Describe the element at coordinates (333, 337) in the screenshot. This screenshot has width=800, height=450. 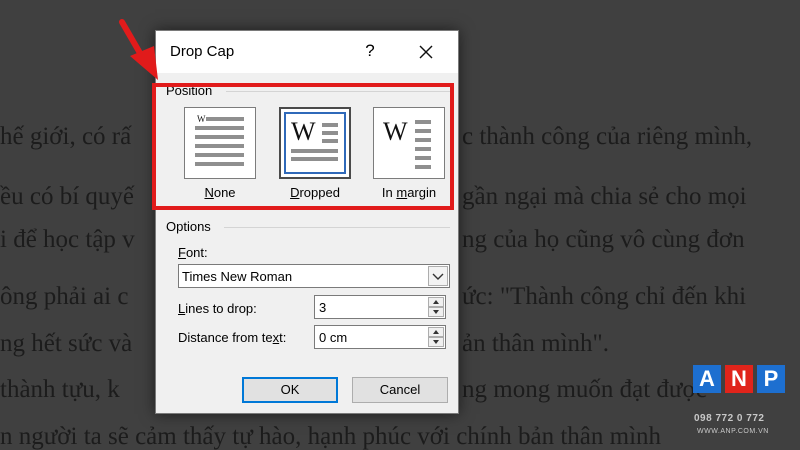
I see `distance-from-text-value: 0 cm` at that location.